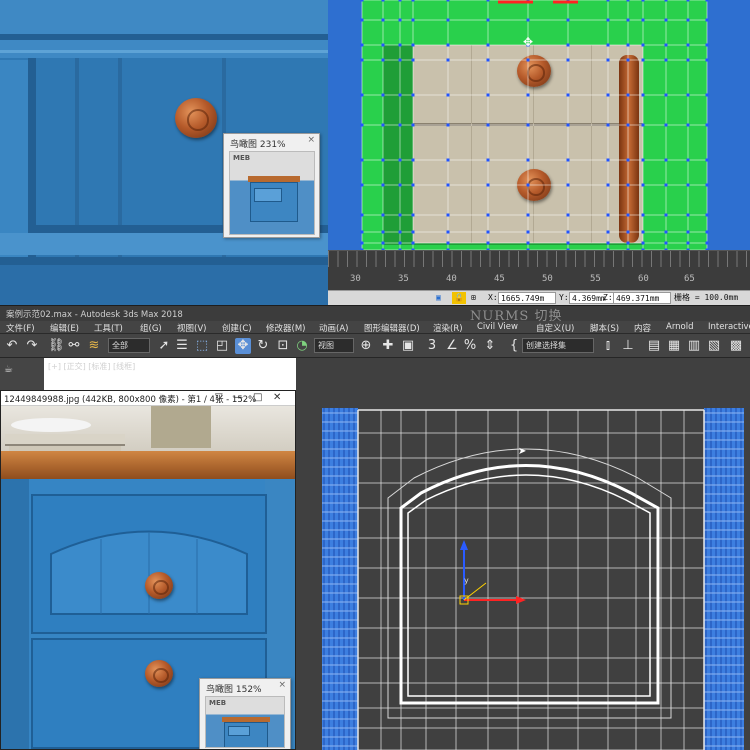 Image resolution: width=750 pixels, height=750 pixels. I want to click on pivot-center-icon: ⊕, so click(366, 346).